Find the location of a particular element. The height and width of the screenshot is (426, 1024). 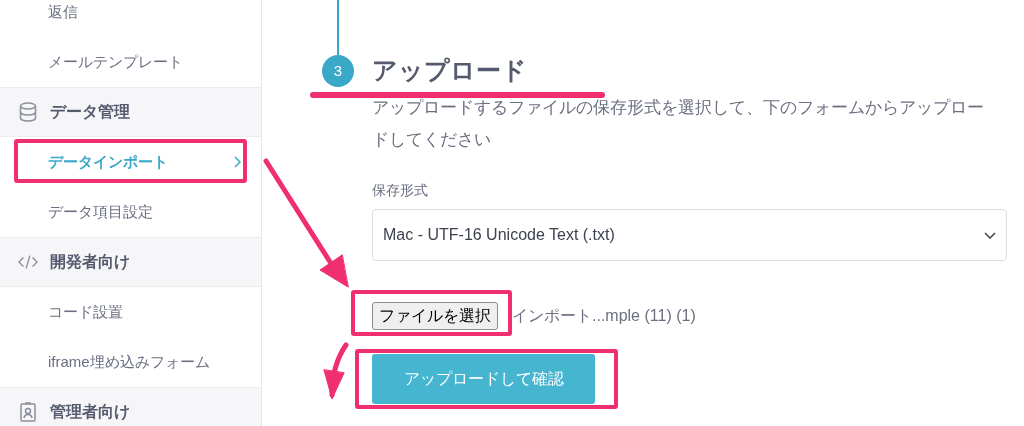

step-line is located at coordinates (338, 27).